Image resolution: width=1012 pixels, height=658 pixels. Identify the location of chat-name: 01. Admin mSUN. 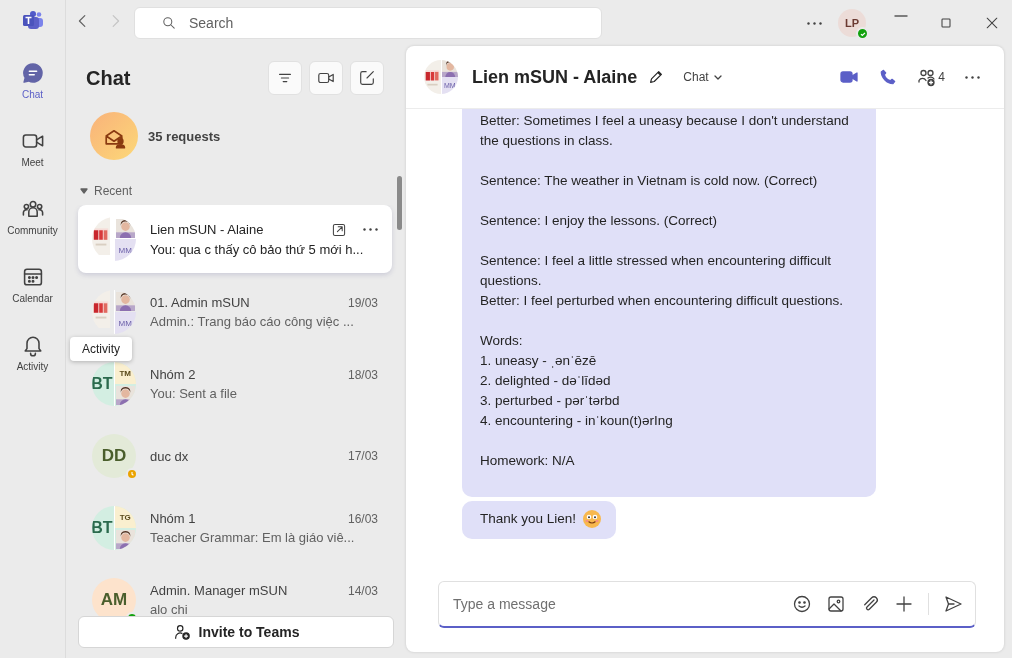
(200, 302).